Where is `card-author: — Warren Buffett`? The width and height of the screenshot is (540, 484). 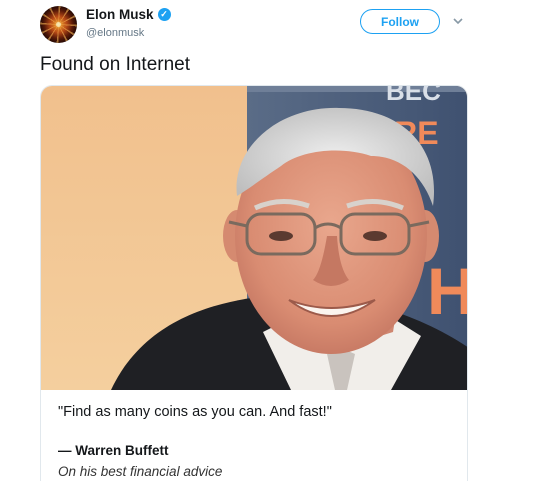
card-author: — Warren Buffett is located at coordinates (113, 450).